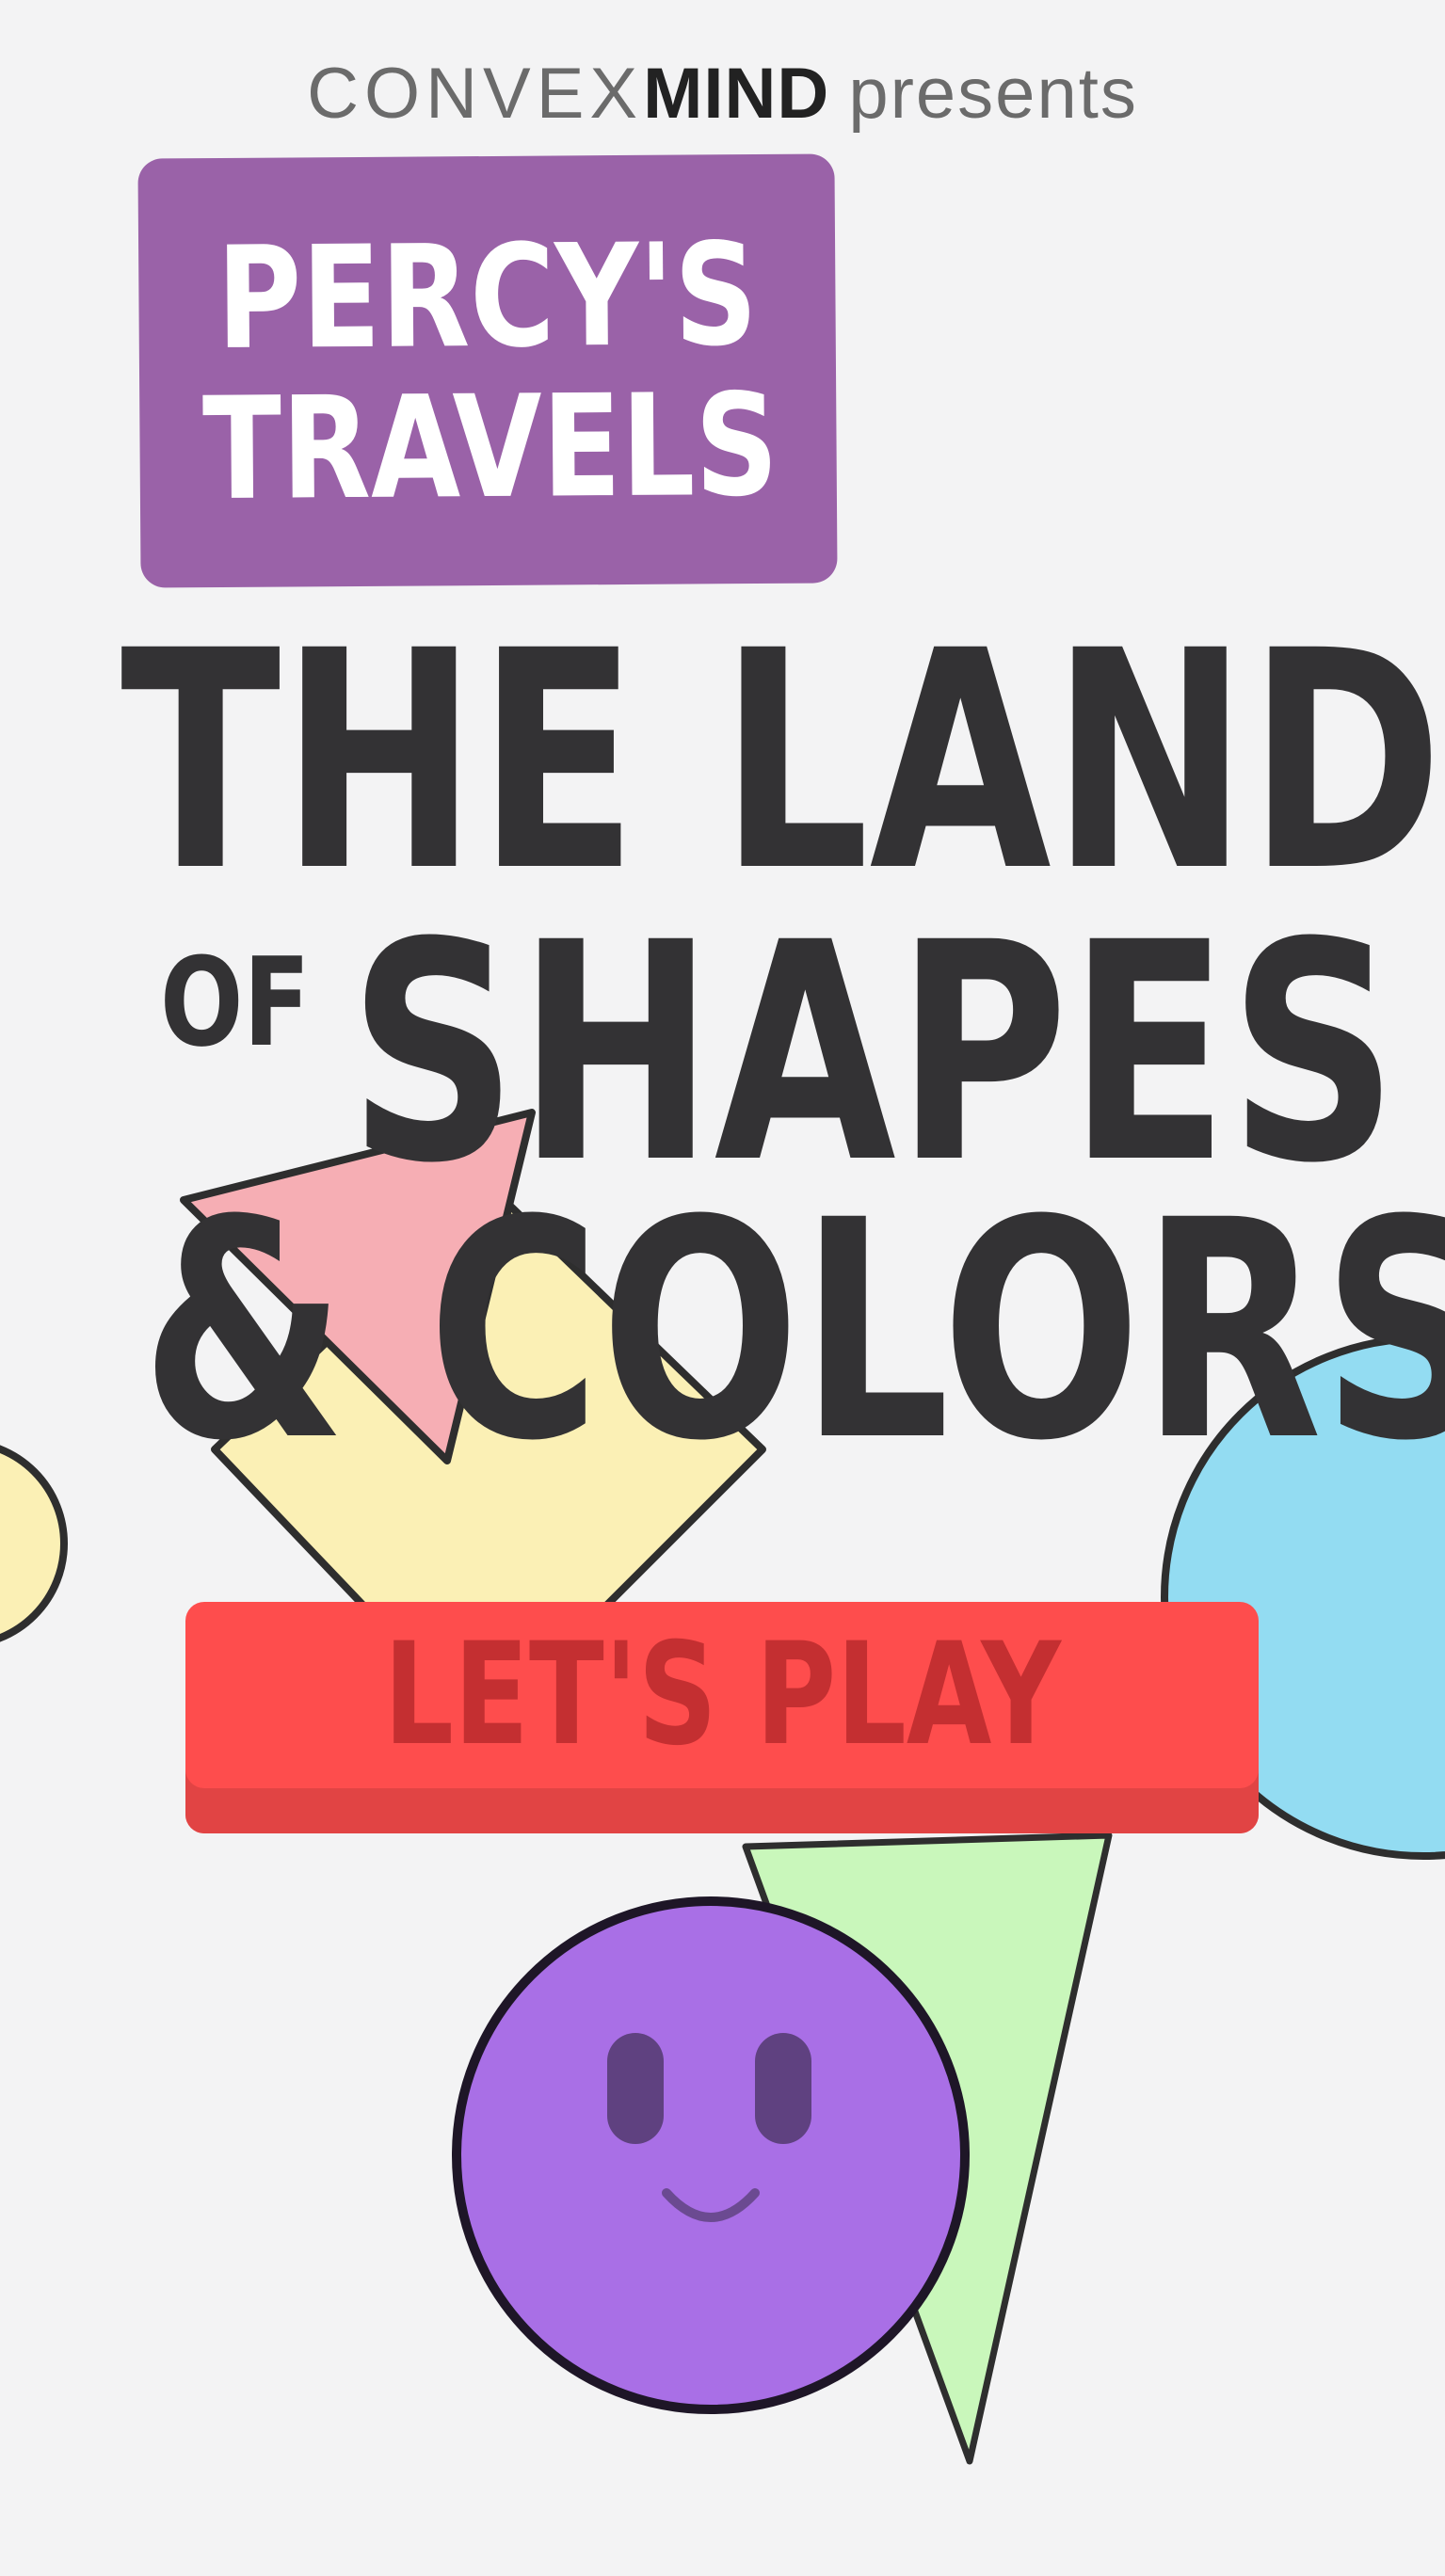  What do you see at coordinates (781, 762) in the screenshot?
I see `title-line-1: THE LAND` at bounding box center [781, 762].